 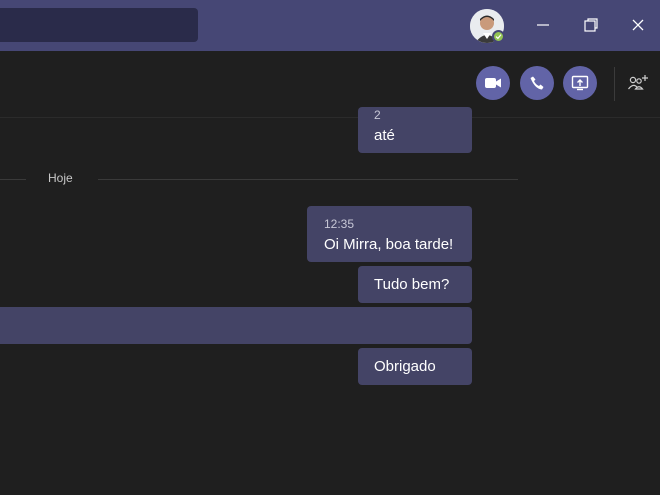 I want to click on message-bubble: Obrigado, so click(x=415, y=366).